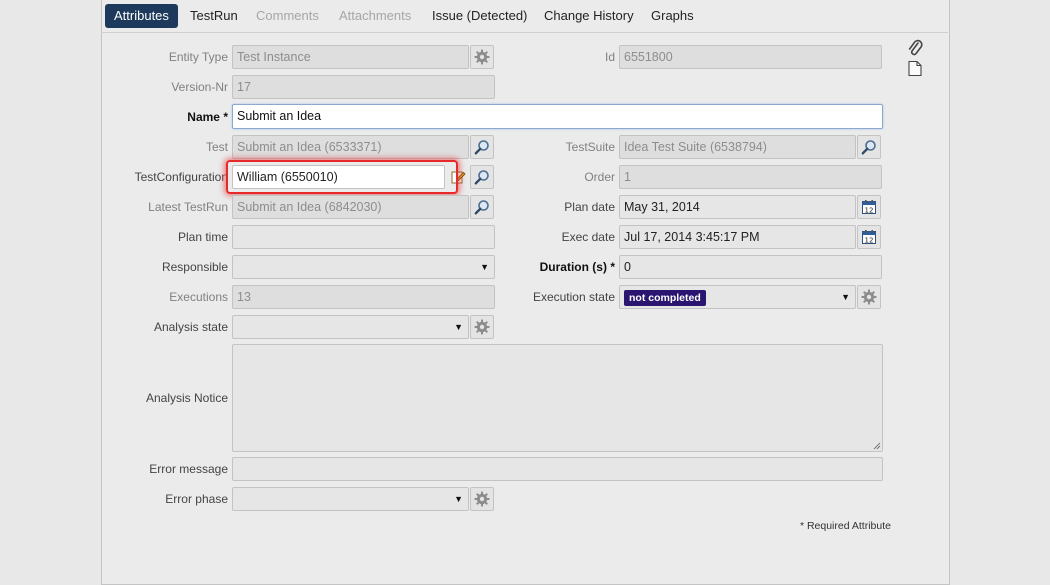 The width and height of the screenshot is (1050, 585). I want to click on test-label: Test, so click(216, 147).